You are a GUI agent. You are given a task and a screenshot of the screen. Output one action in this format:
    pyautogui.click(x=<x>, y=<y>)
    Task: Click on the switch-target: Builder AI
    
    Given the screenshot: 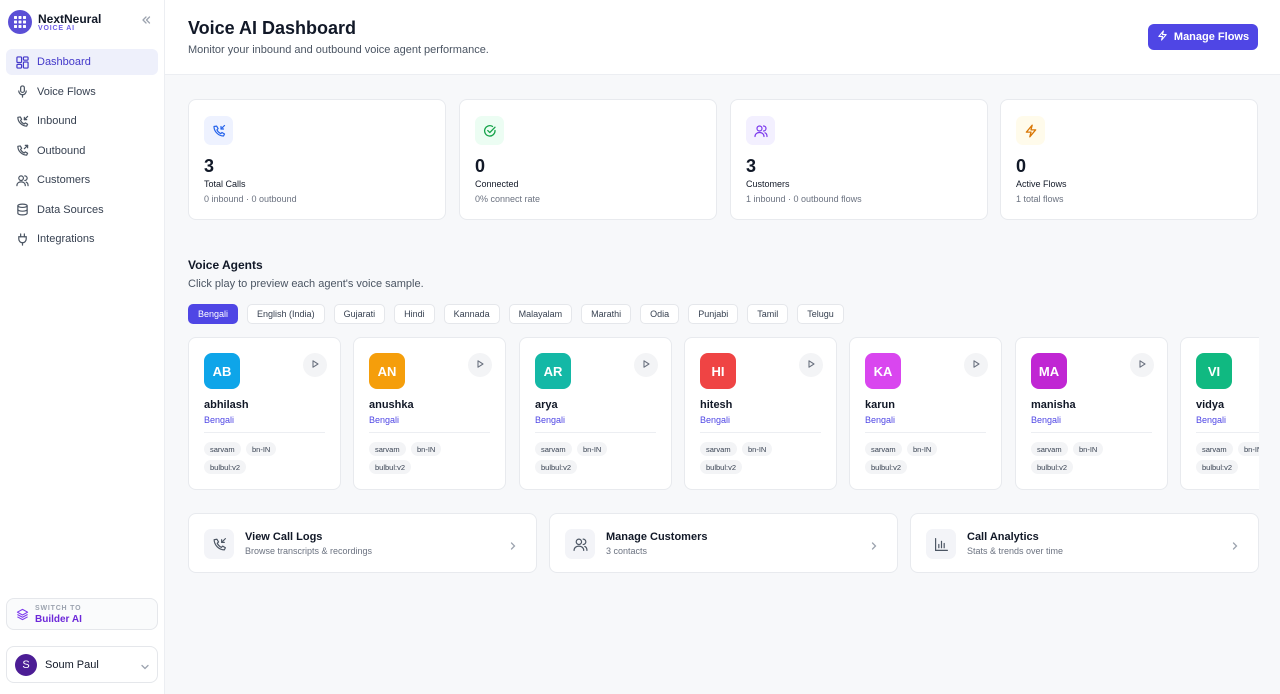 What is the action you would take?
    pyautogui.click(x=58, y=619)
    